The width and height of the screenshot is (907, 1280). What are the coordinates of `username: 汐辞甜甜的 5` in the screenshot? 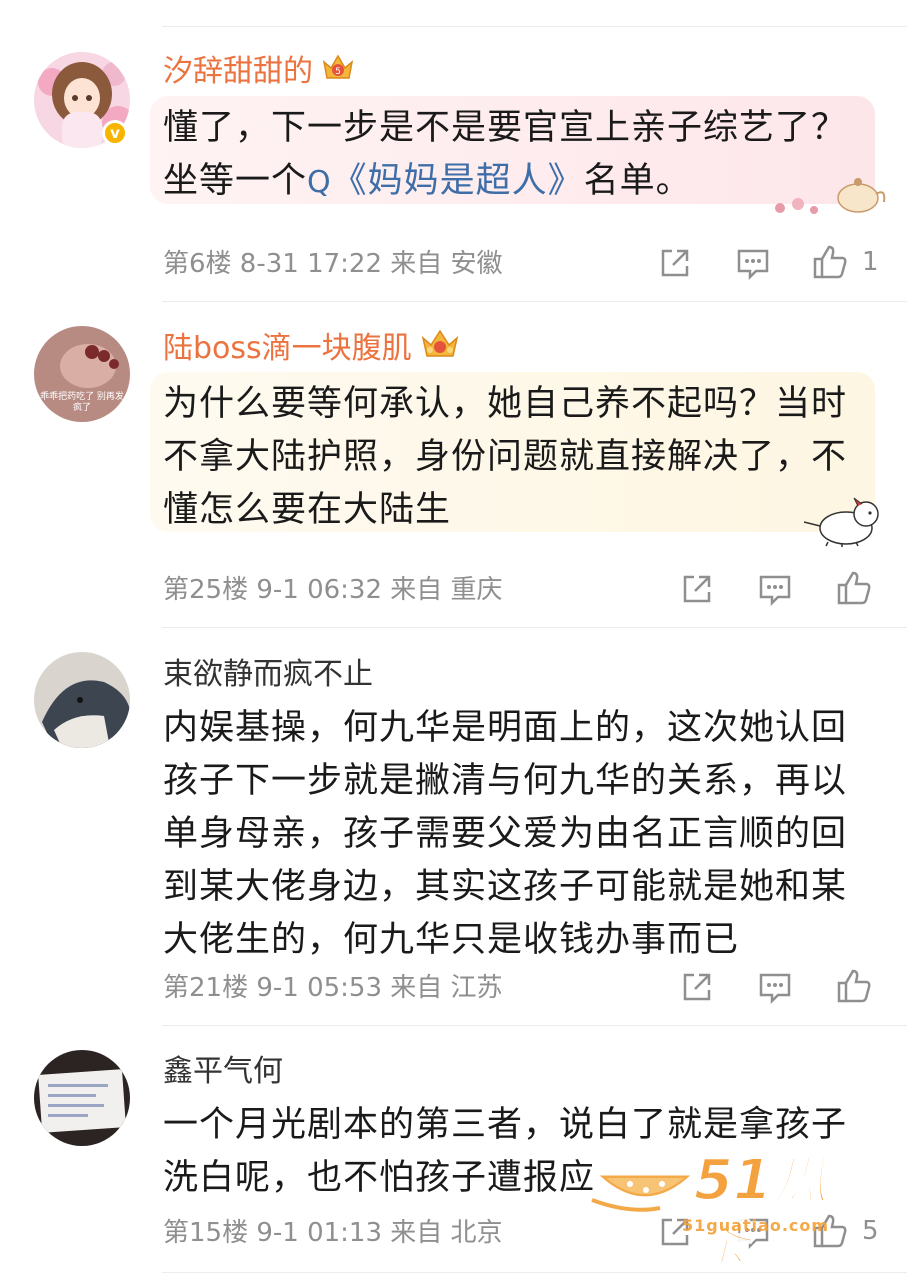 It's located at (259, 72).